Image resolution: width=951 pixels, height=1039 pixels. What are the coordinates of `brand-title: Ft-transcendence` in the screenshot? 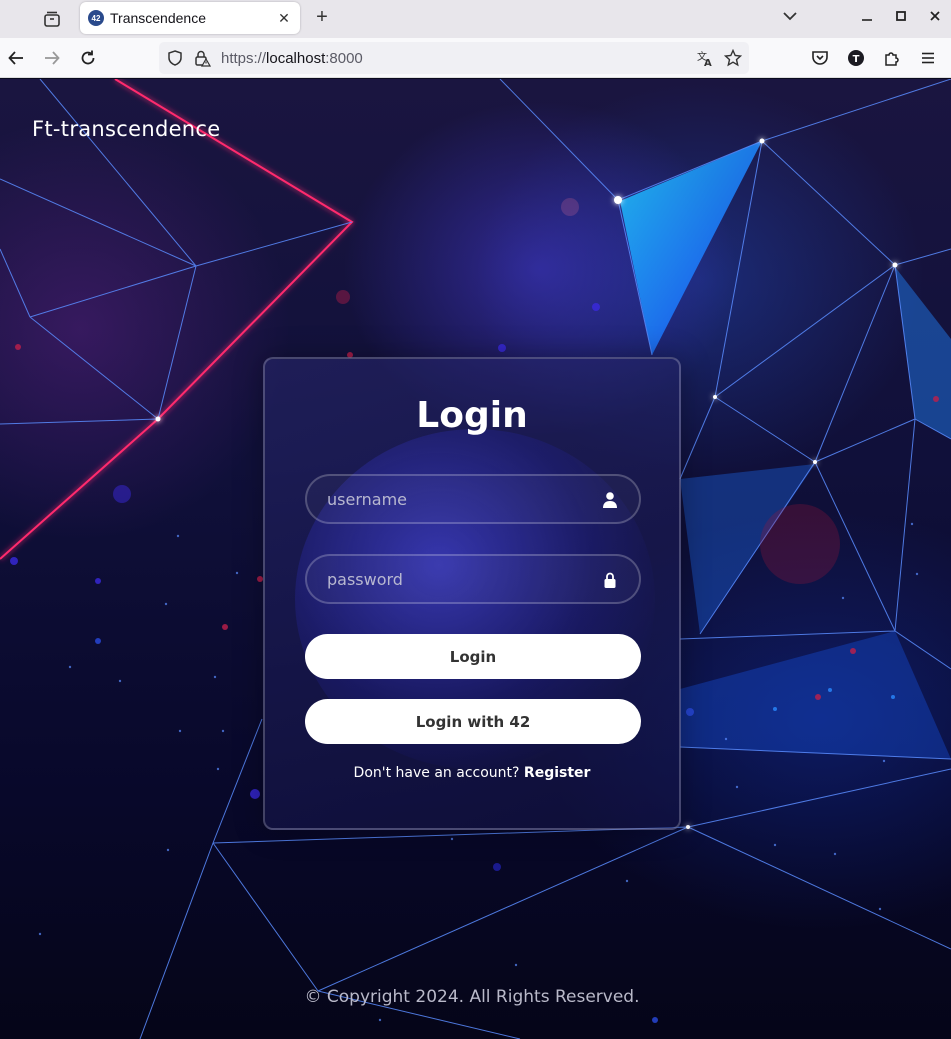 It's located at (126, 129).